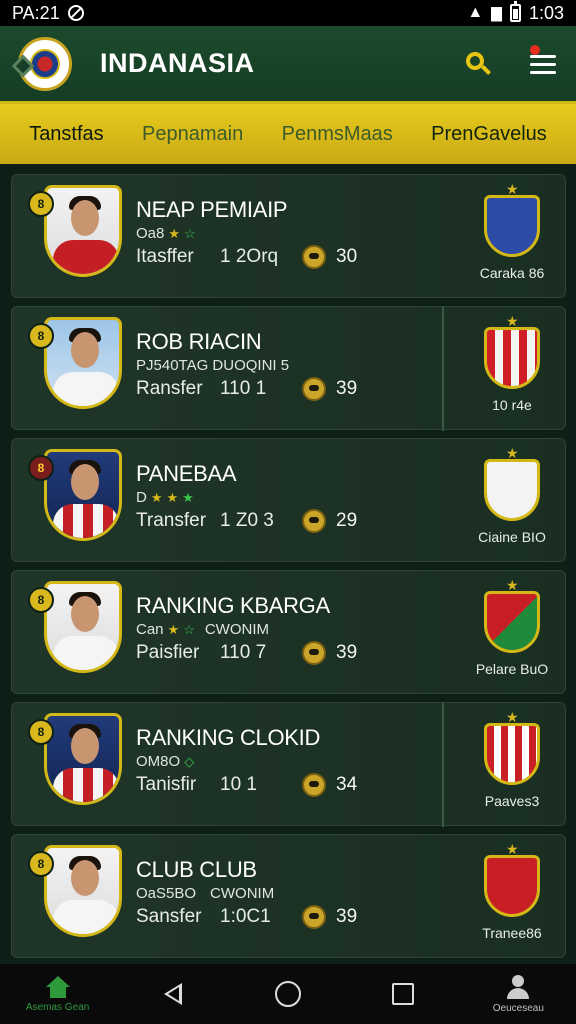 Image resolution: width=576 pixels, height=1024 pixels. What do you see at coordinates (478, 64) in the screenshot?
I see `search-icon` at bounding box center [478, 64].